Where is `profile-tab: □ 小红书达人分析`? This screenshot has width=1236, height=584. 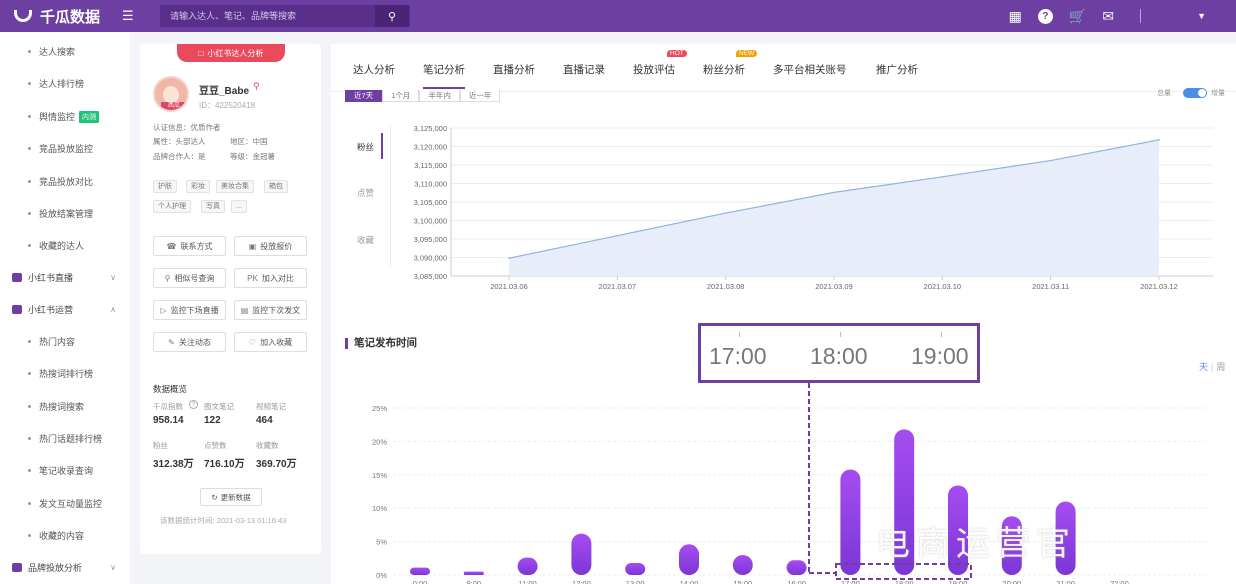 profile-tab: □ 小红书达人分析 is located at coordinates (231, 53).